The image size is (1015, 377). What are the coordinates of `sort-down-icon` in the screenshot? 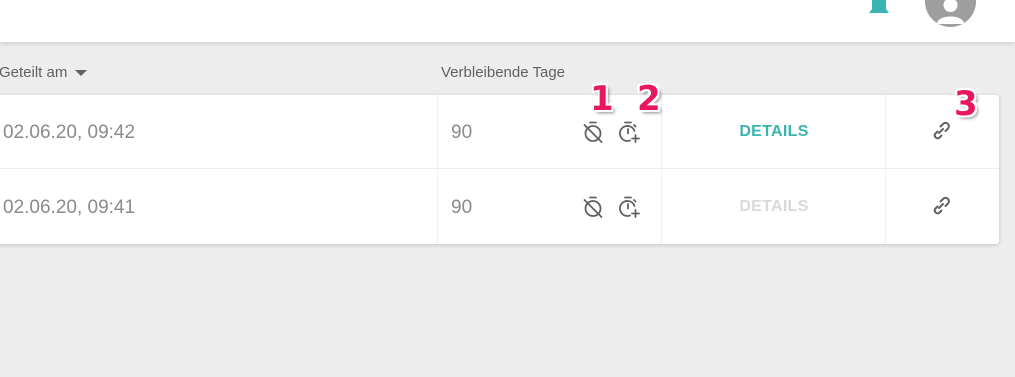 It's located at (81, 73).